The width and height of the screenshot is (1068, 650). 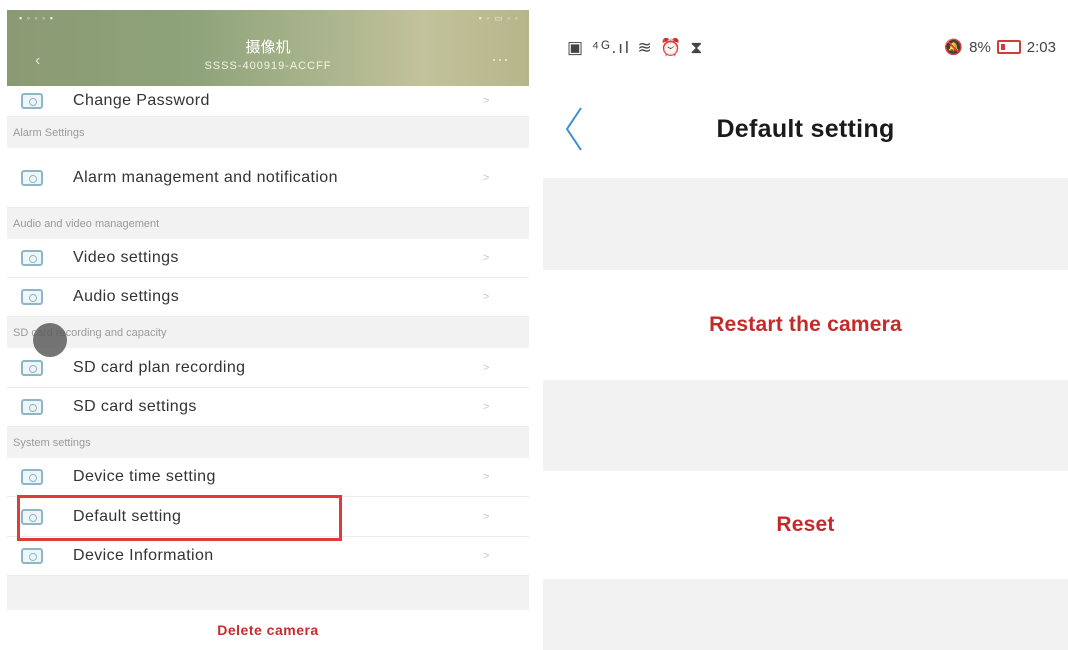 I want to click on clock-icon, so click(x=32, y=477).